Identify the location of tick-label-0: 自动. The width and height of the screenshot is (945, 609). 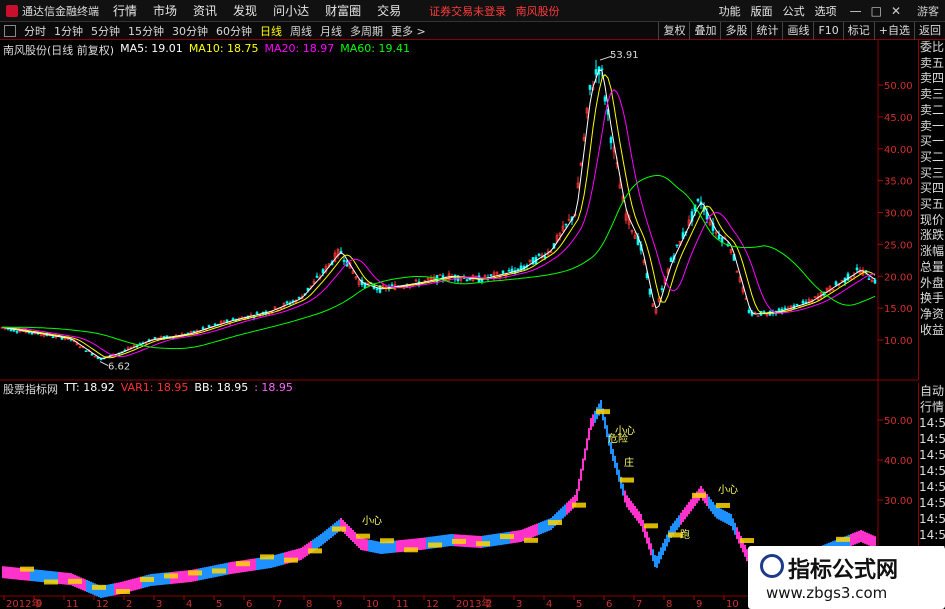
(931, 391).